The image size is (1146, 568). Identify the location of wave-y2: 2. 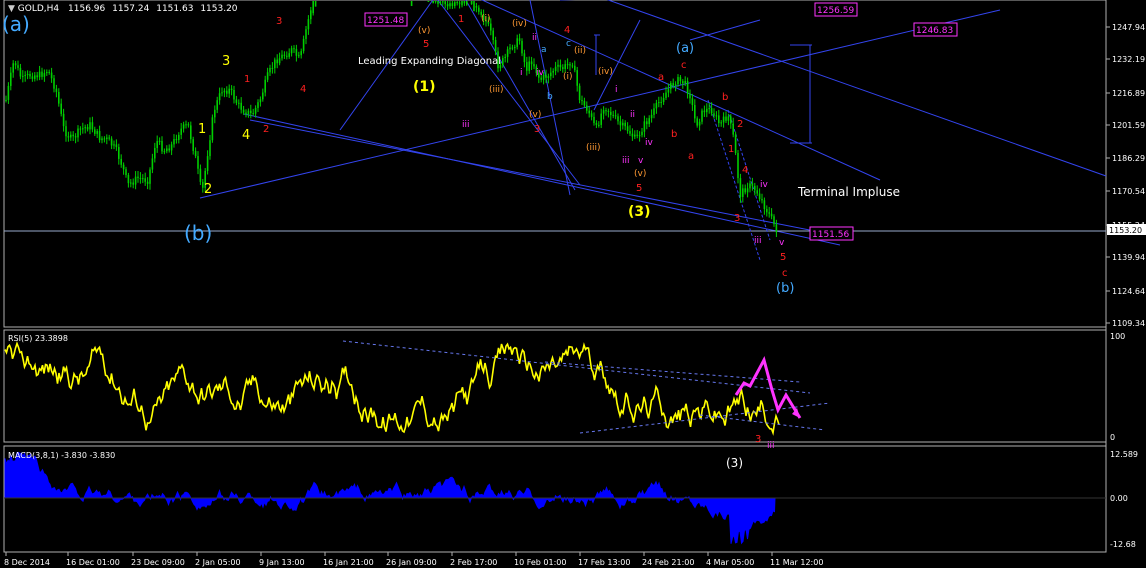
(208, 189).